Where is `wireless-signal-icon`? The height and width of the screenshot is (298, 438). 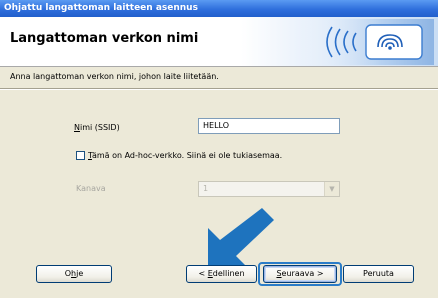
wireless-signal-icon is located at coordinates (368, 42).